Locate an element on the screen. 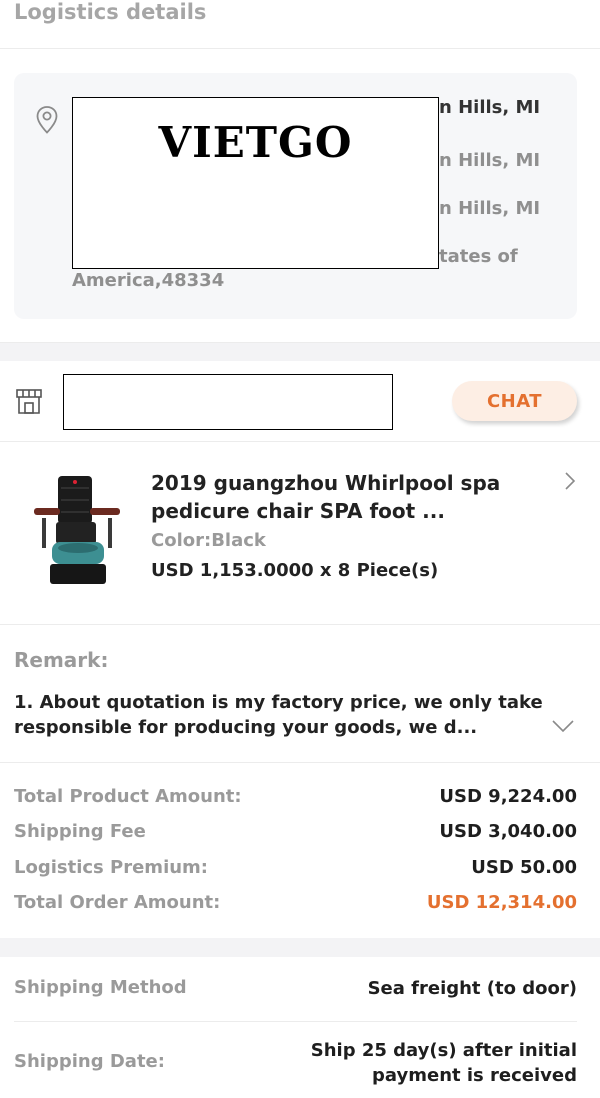  product-thumbnail is located at coordinates (78, 530).